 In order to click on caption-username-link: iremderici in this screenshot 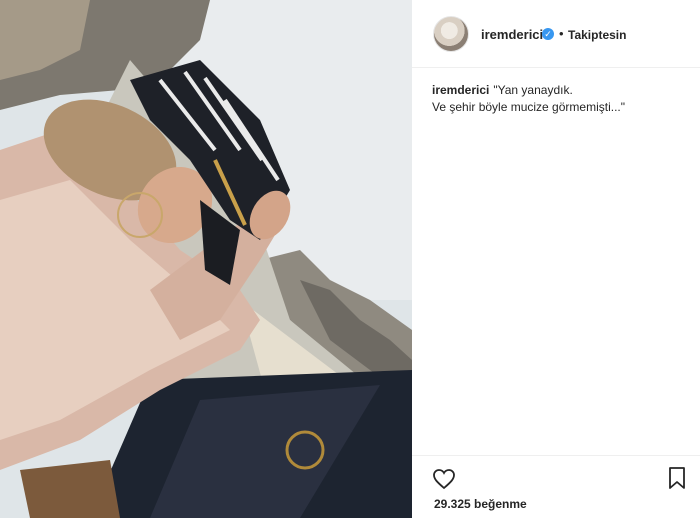, I will do `click(460, 90)`.